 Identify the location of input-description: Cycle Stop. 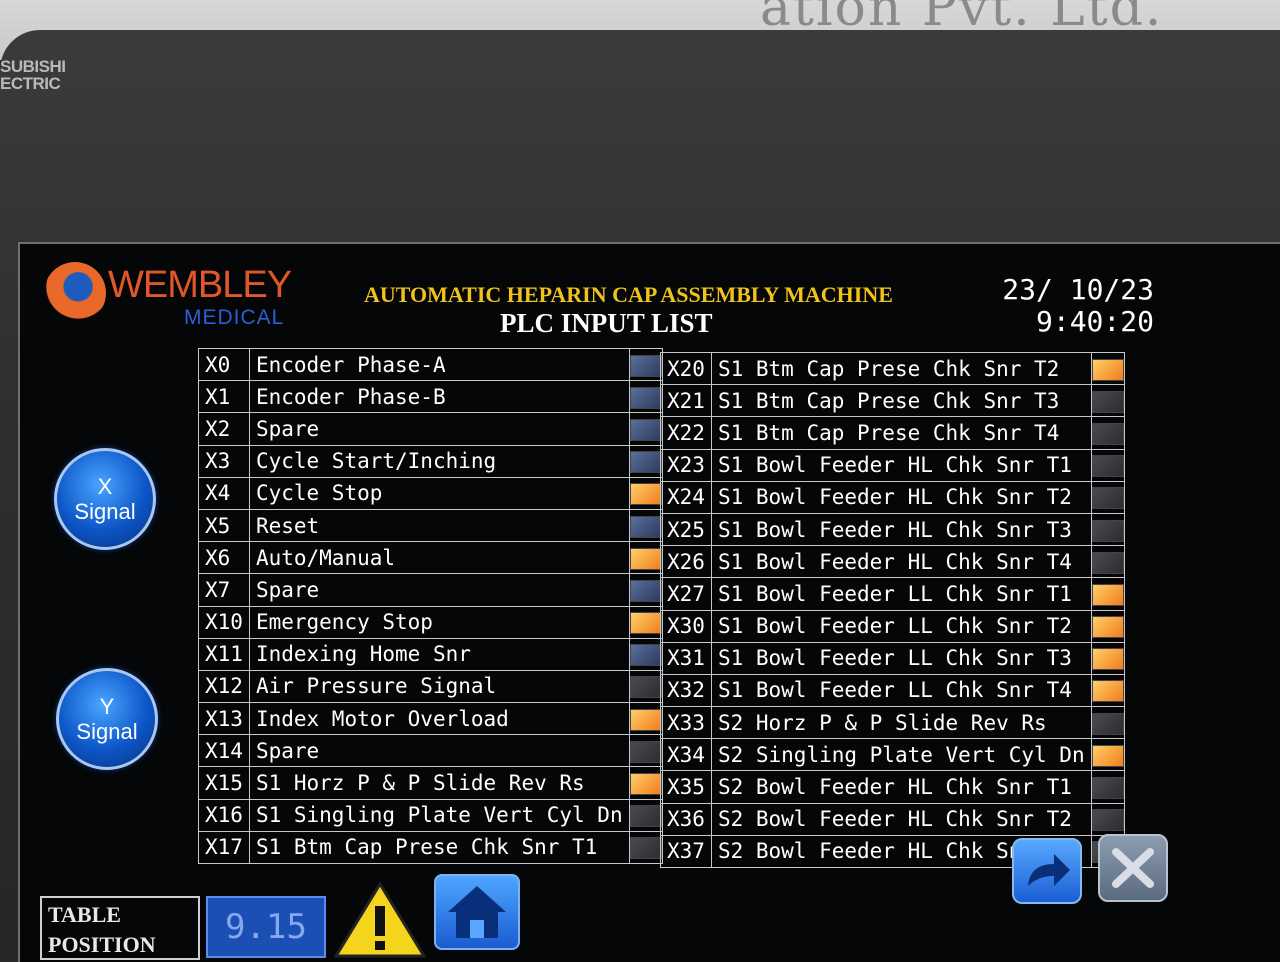
(439, 493).